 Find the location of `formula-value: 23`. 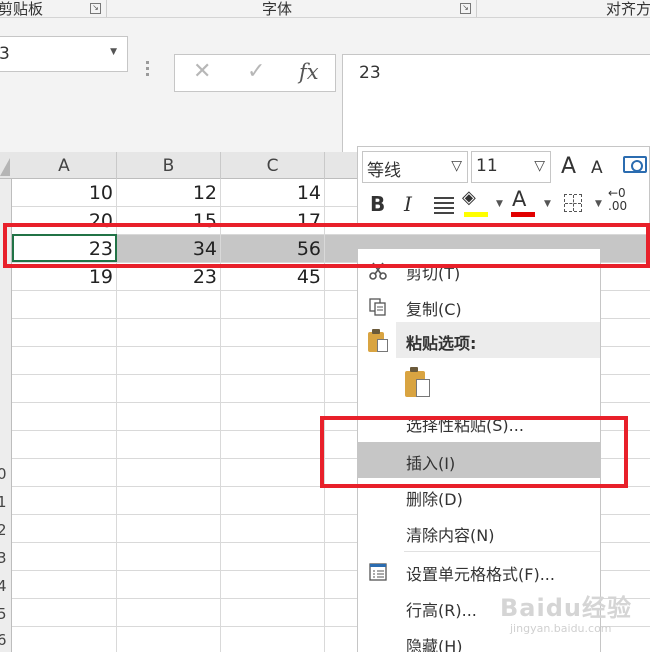

formula-value: 23 is located at coordinates (370, 73).